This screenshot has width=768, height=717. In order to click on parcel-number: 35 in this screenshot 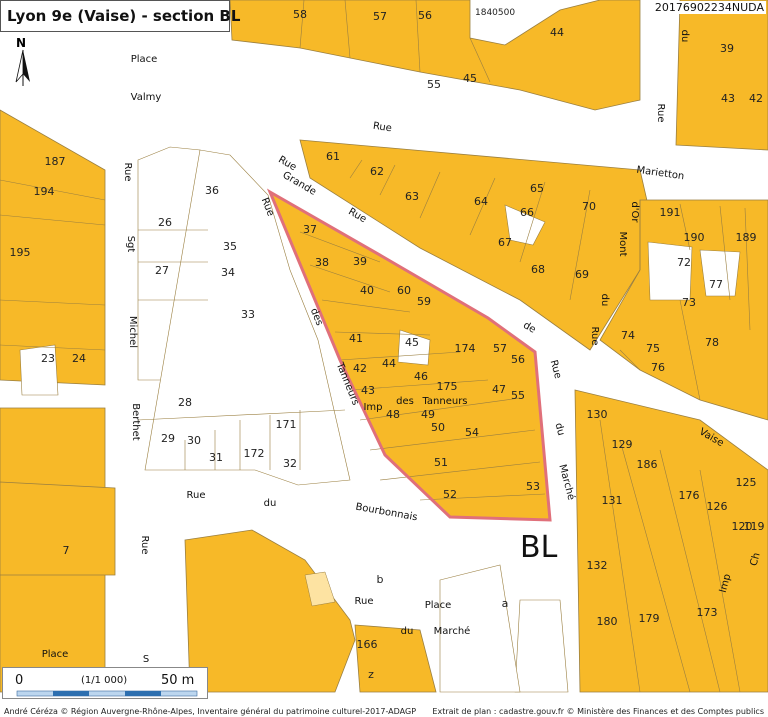, I will do `click(230, 246)`.